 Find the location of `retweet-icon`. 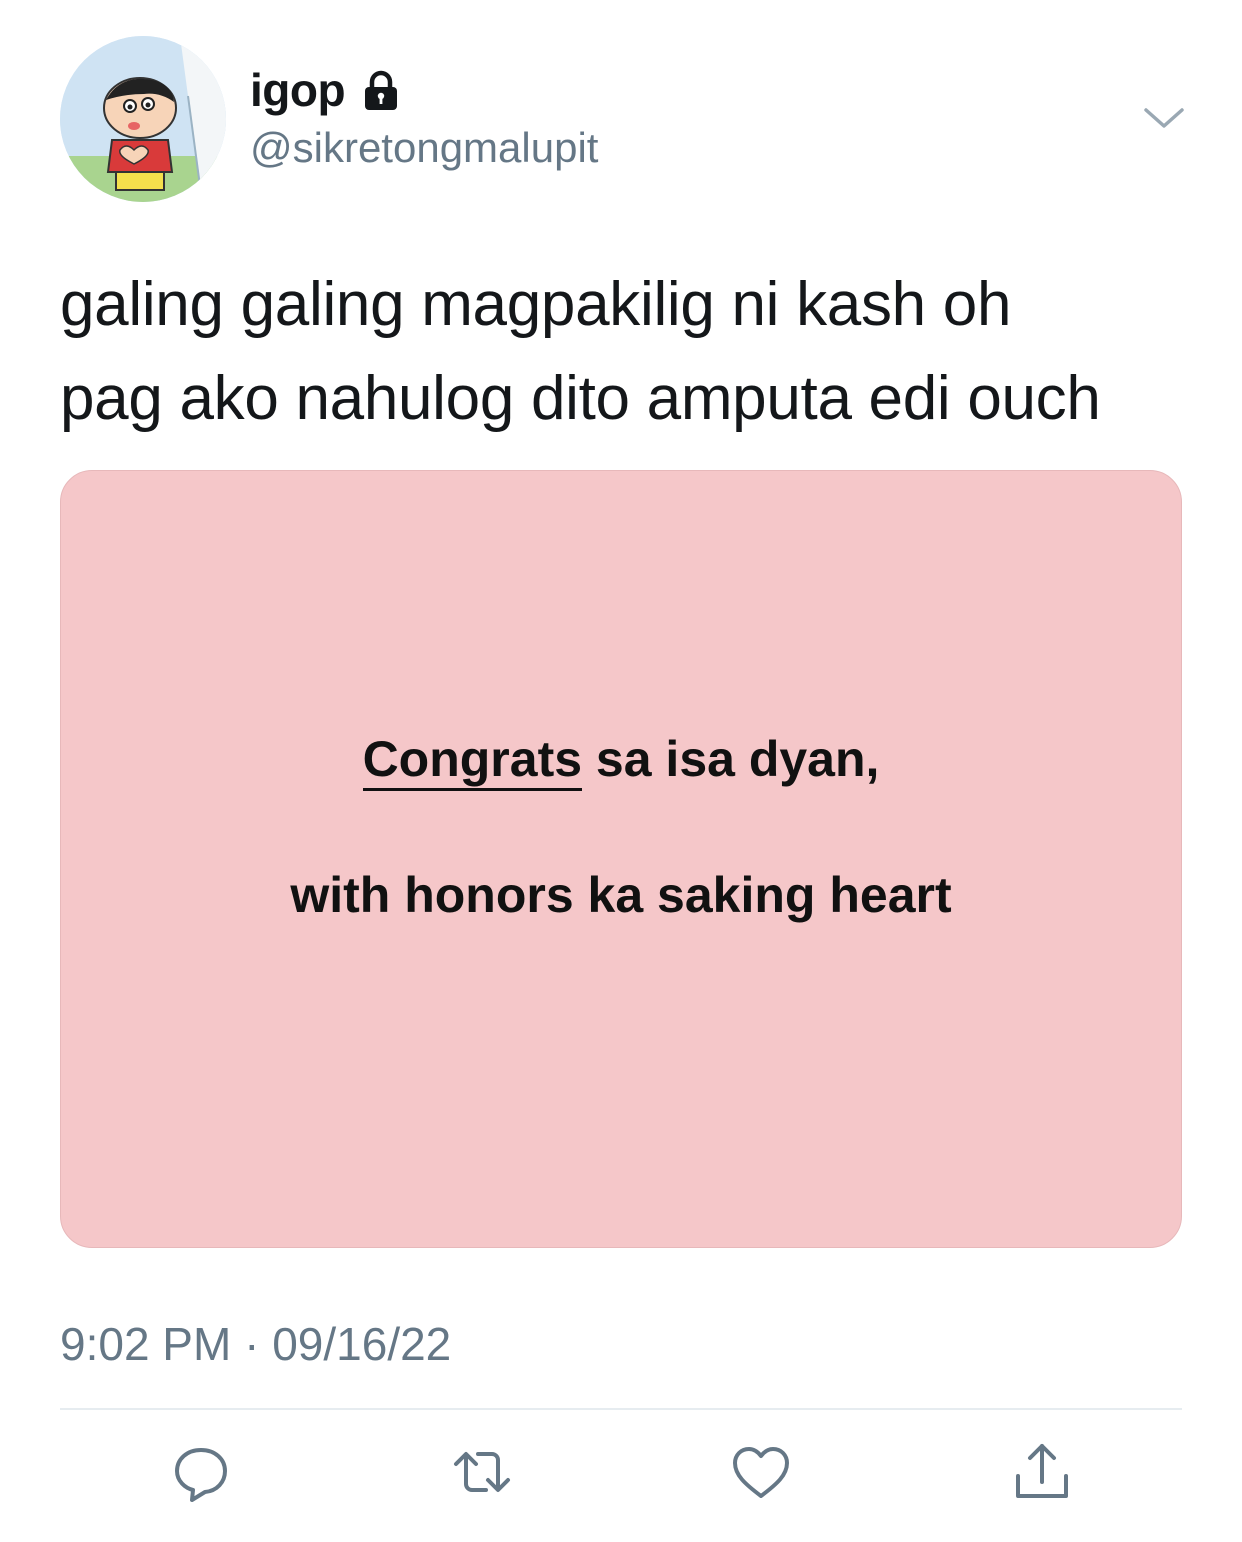

retweet-icon is located at coordinates (482, 1472).